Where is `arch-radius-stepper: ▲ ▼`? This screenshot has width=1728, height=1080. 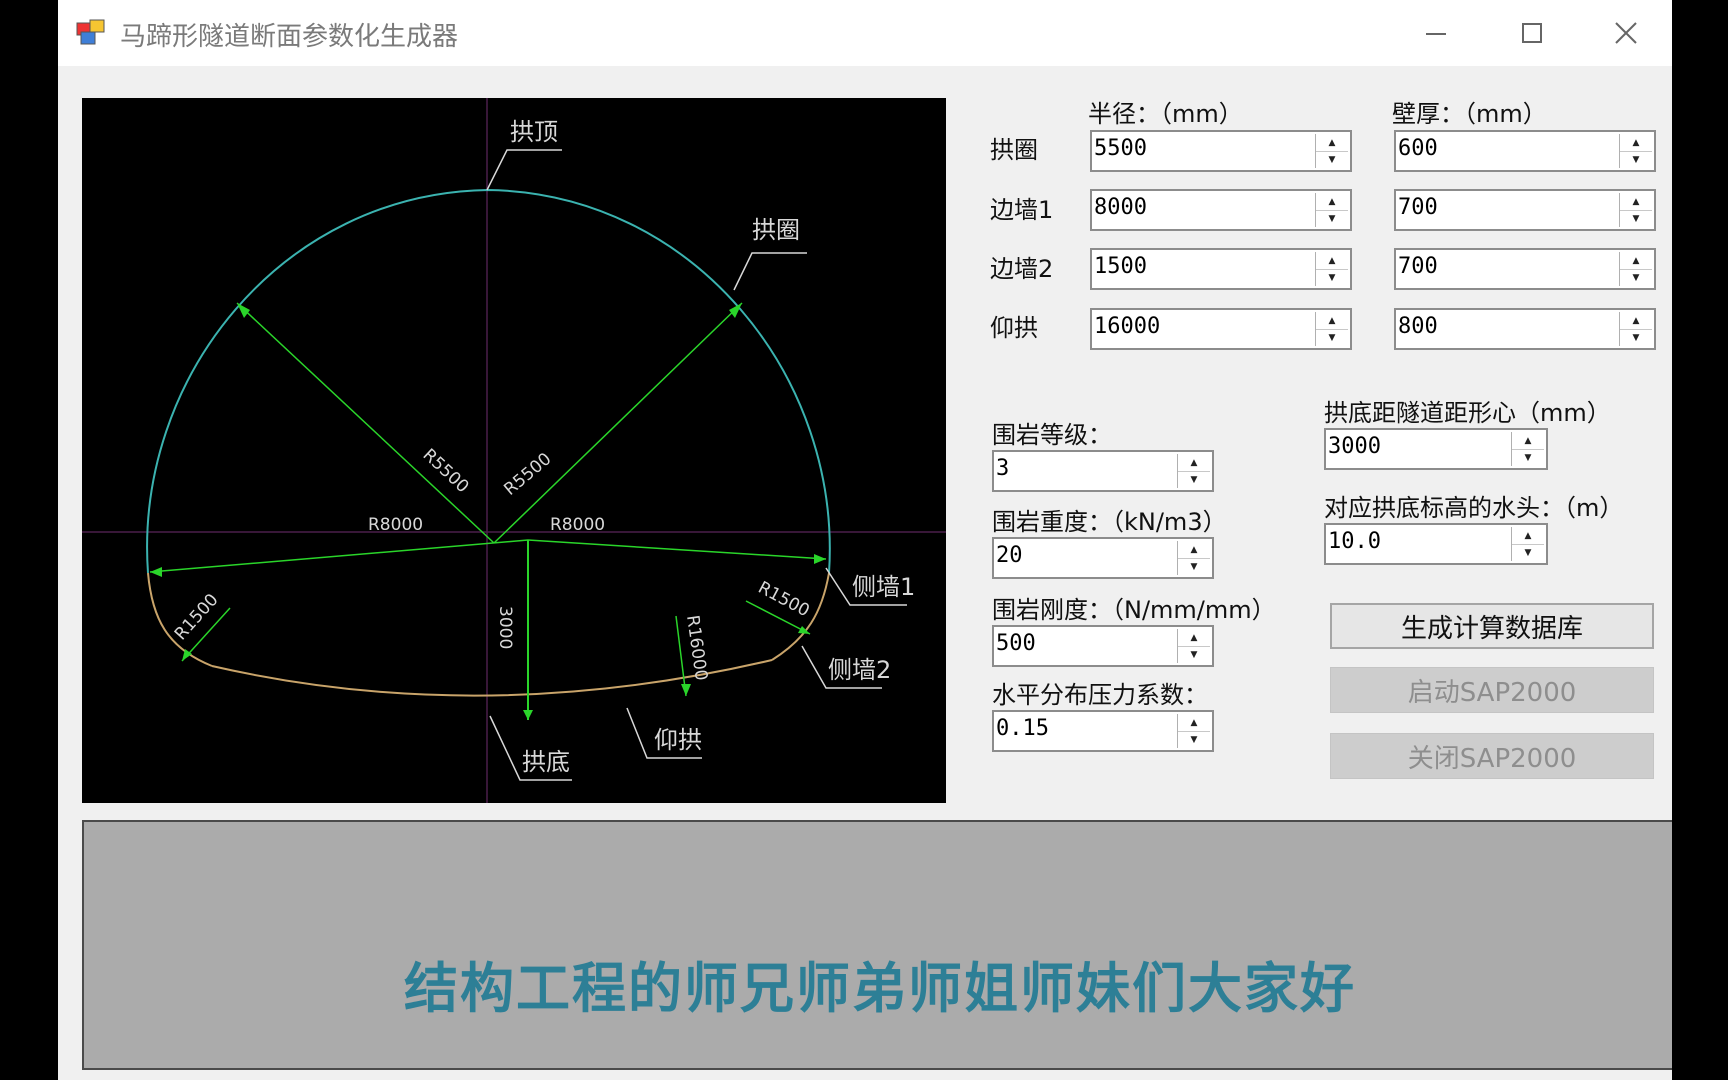 arch-radius-stepper: ▲ ▼ is located at coordinates (1331, 151).